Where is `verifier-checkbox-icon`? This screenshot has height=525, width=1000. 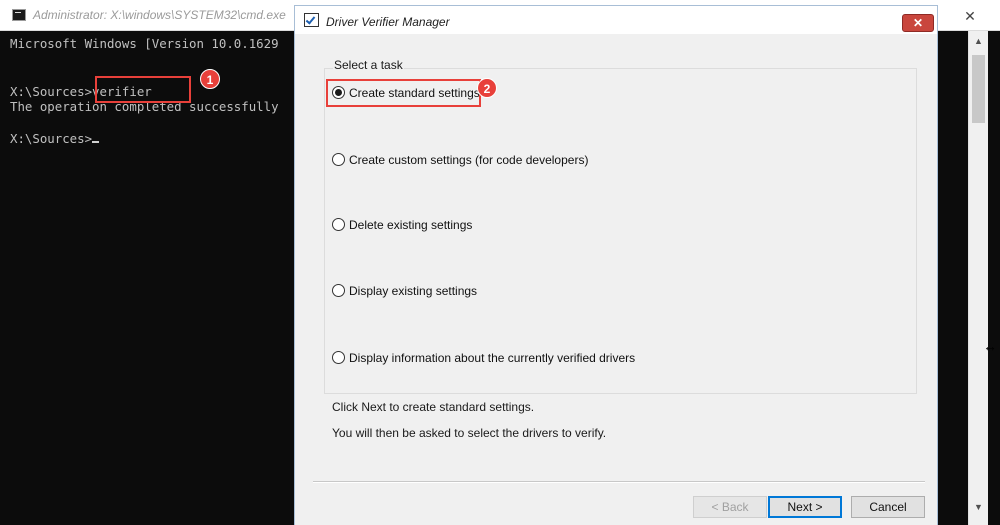
verifier-checkbox-icon is located at coordinates (311, 20).